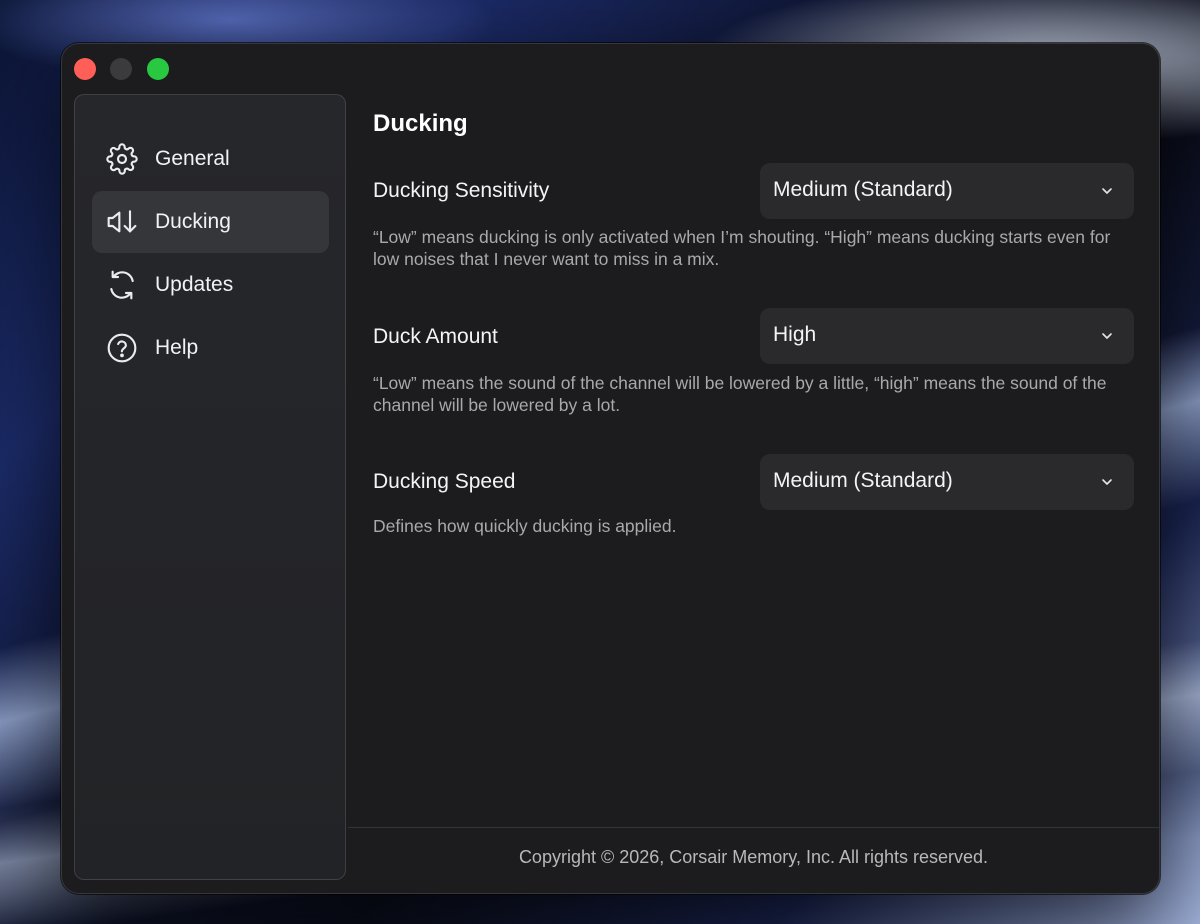  What do you see at coordinates (194, 284) in the screenshot?
I see `sidebar-item-label: Updates` at bounding box center [194, 284].